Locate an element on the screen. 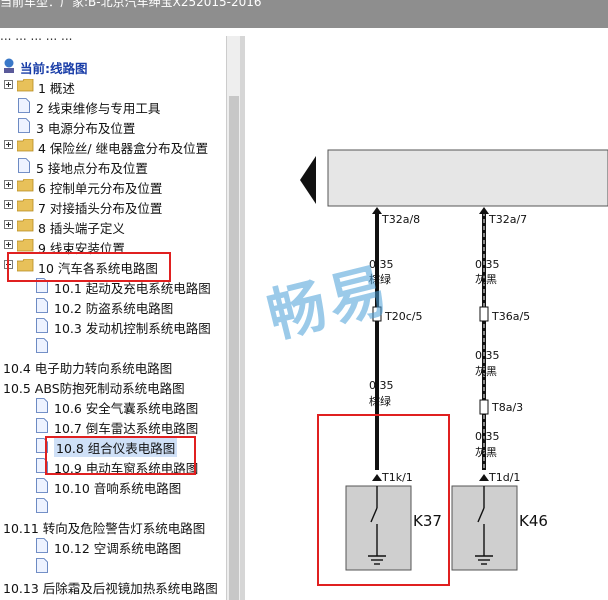 The width and height of the screenshot is (608, 600). right-color-2: 灰黑 is located at coordinates (486, 371).